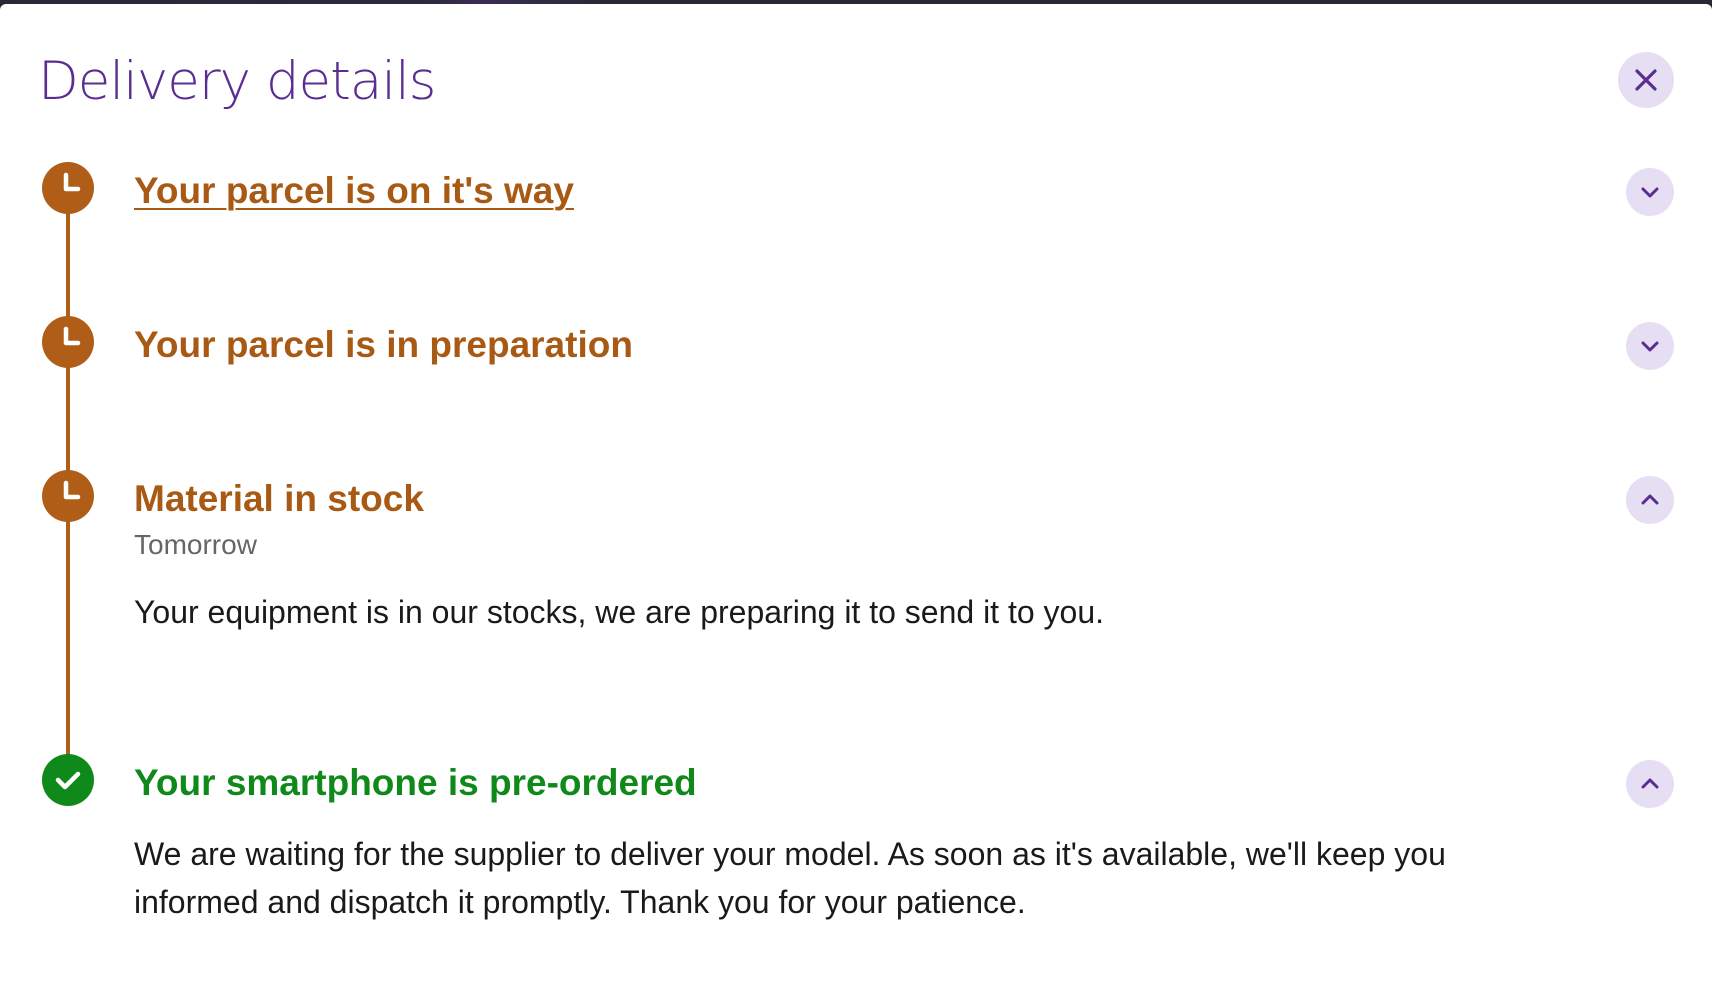  Describe the element at coordinates (354, 191) in the screenshot. I see `step-title-link: Your parcel is on it's way` at that location.